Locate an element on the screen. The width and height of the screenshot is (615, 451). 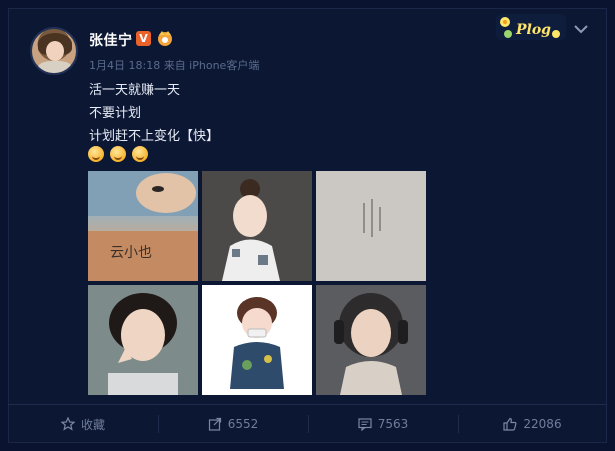
username: 张佳宁 is located at coordinates (111, 40).